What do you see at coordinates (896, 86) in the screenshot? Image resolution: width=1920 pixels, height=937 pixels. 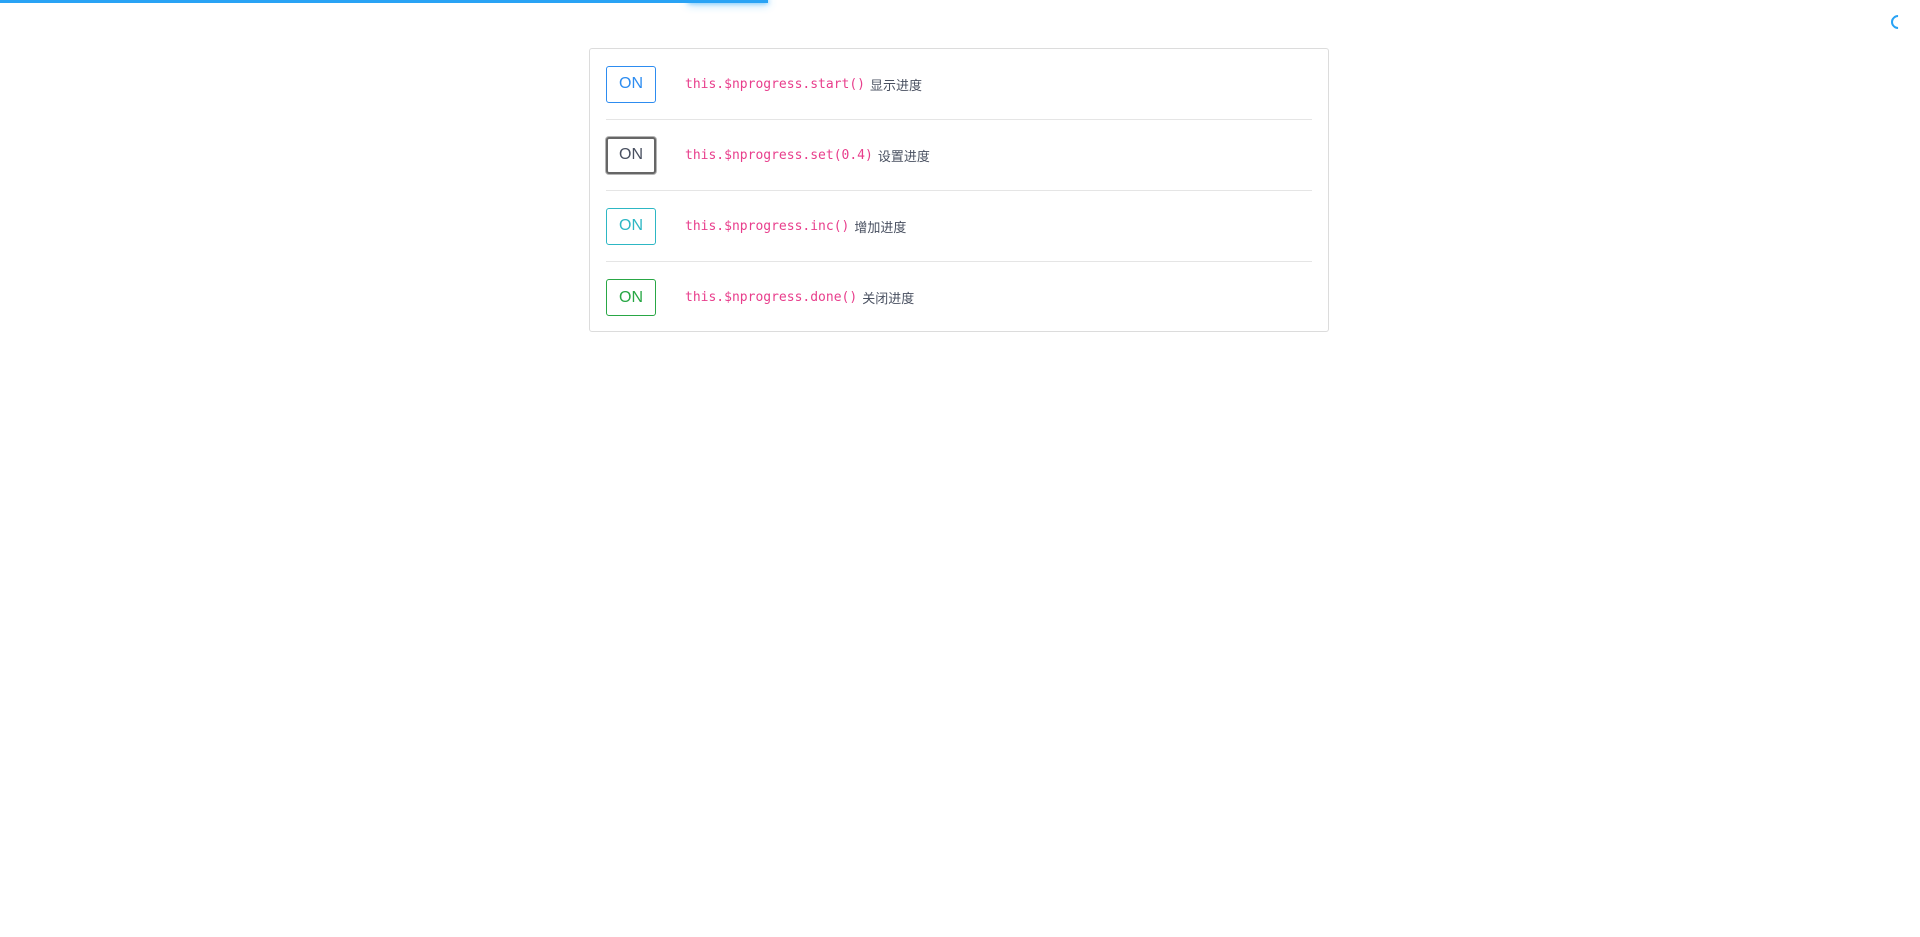 I see `row-label: 显示进度` at bounding box center [896, 86].